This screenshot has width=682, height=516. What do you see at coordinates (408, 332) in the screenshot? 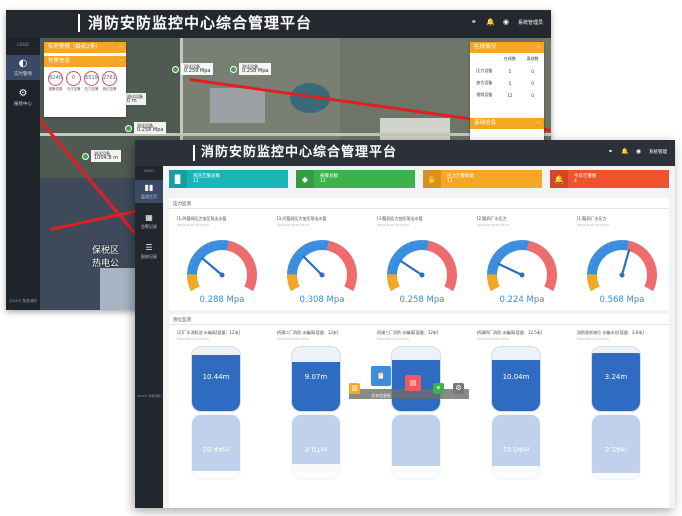
I see `level-label: 桥頭三厂消防 水箱高[容量：12米]` at bounding box center [408, 332].